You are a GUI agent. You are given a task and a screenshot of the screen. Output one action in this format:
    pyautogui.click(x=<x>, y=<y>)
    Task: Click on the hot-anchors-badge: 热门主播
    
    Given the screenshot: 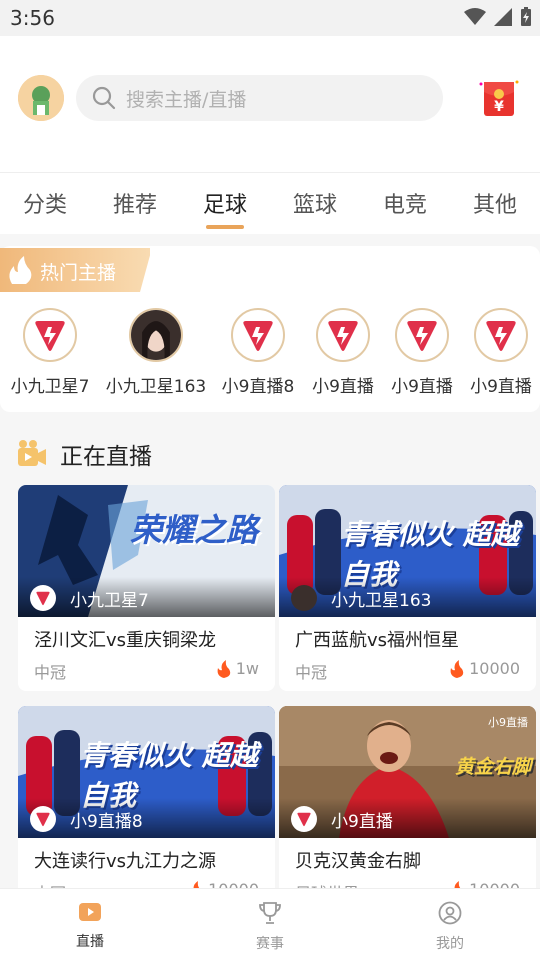 What is the action you would take?
    pyautogui.click(x=75, y=270)
    